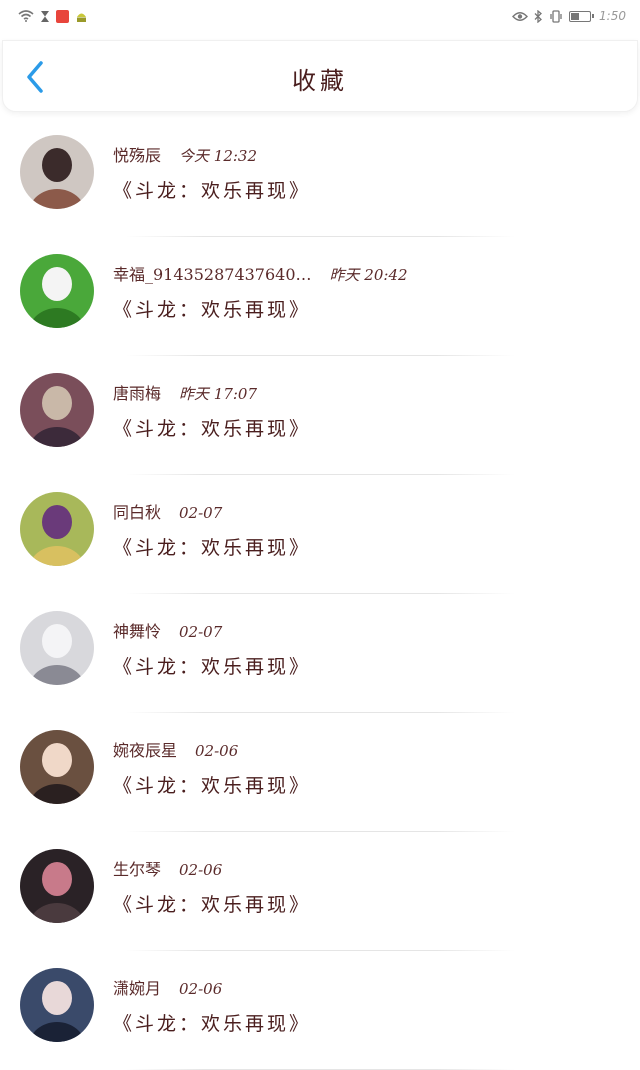 The height and width of the screenshot is (1070, 640). Describe the element at coordinates (520, 16) in the screenshot. I see `eye-icon` at that location.